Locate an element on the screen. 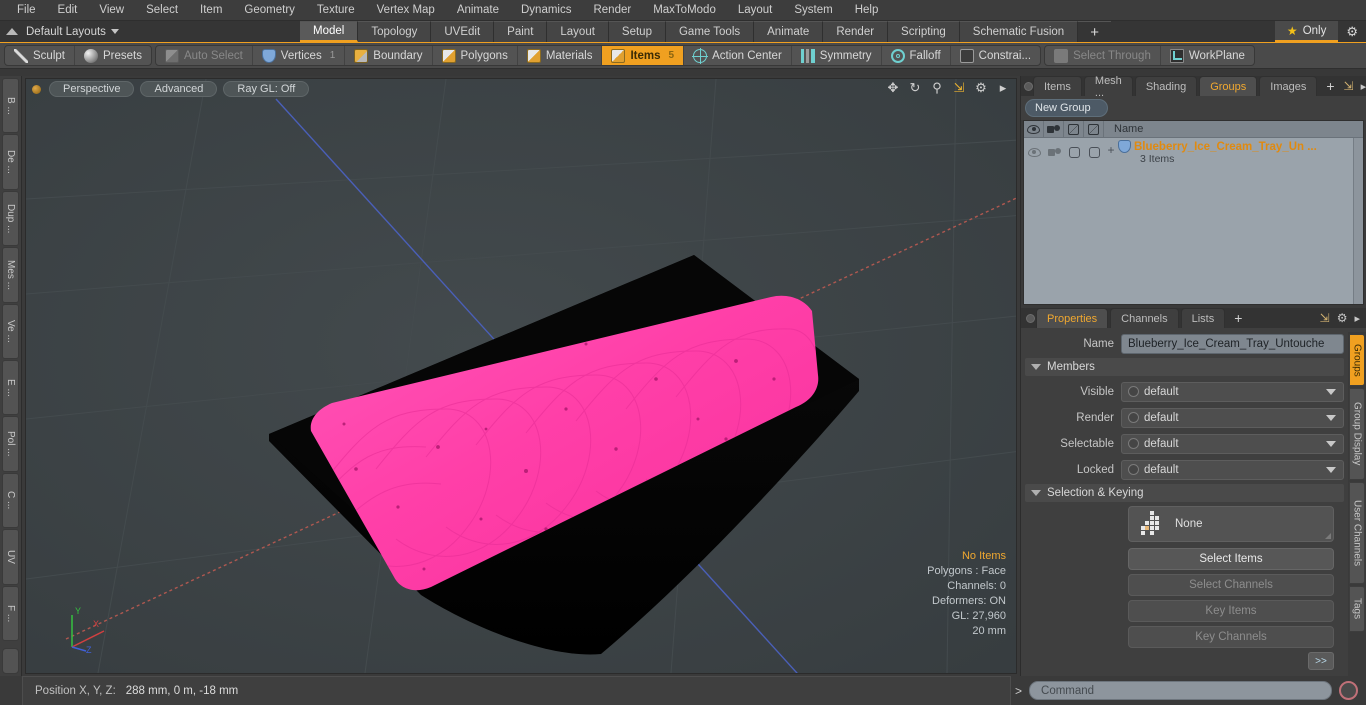  row-expand-button: + is located at coordinates (1111, 148).